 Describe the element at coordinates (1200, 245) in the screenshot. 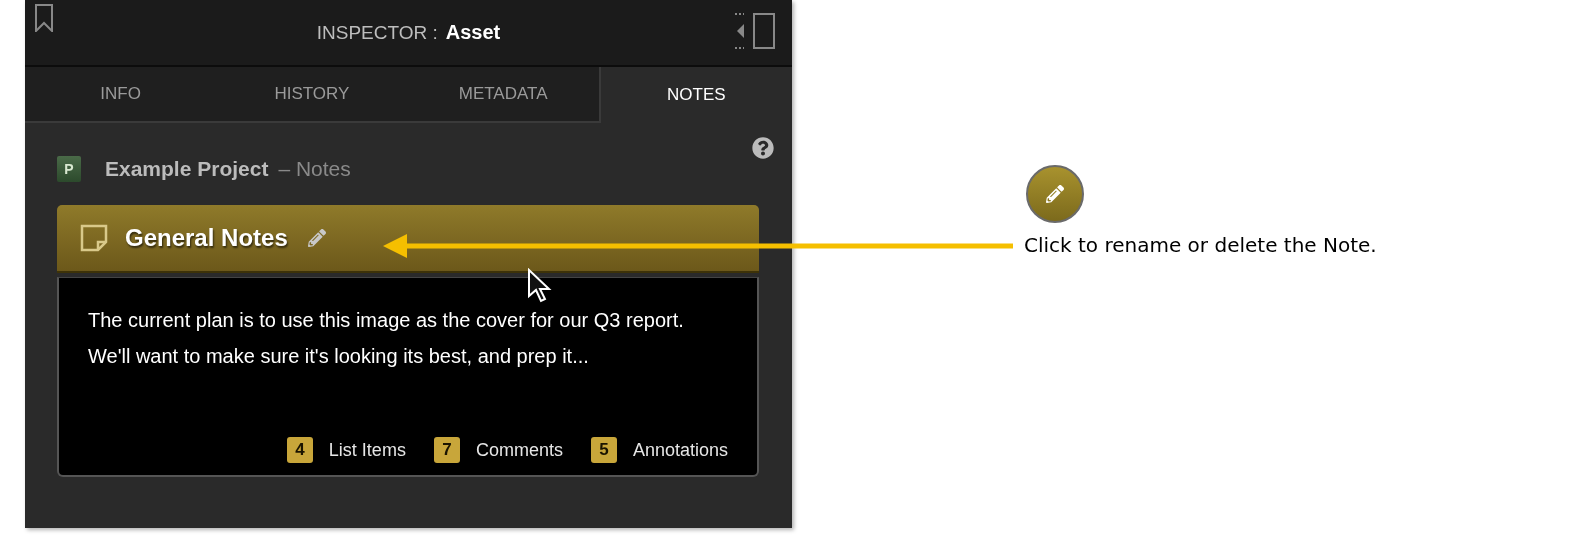

I see `callout-text: Click to rename or delete the Note.` at that location.